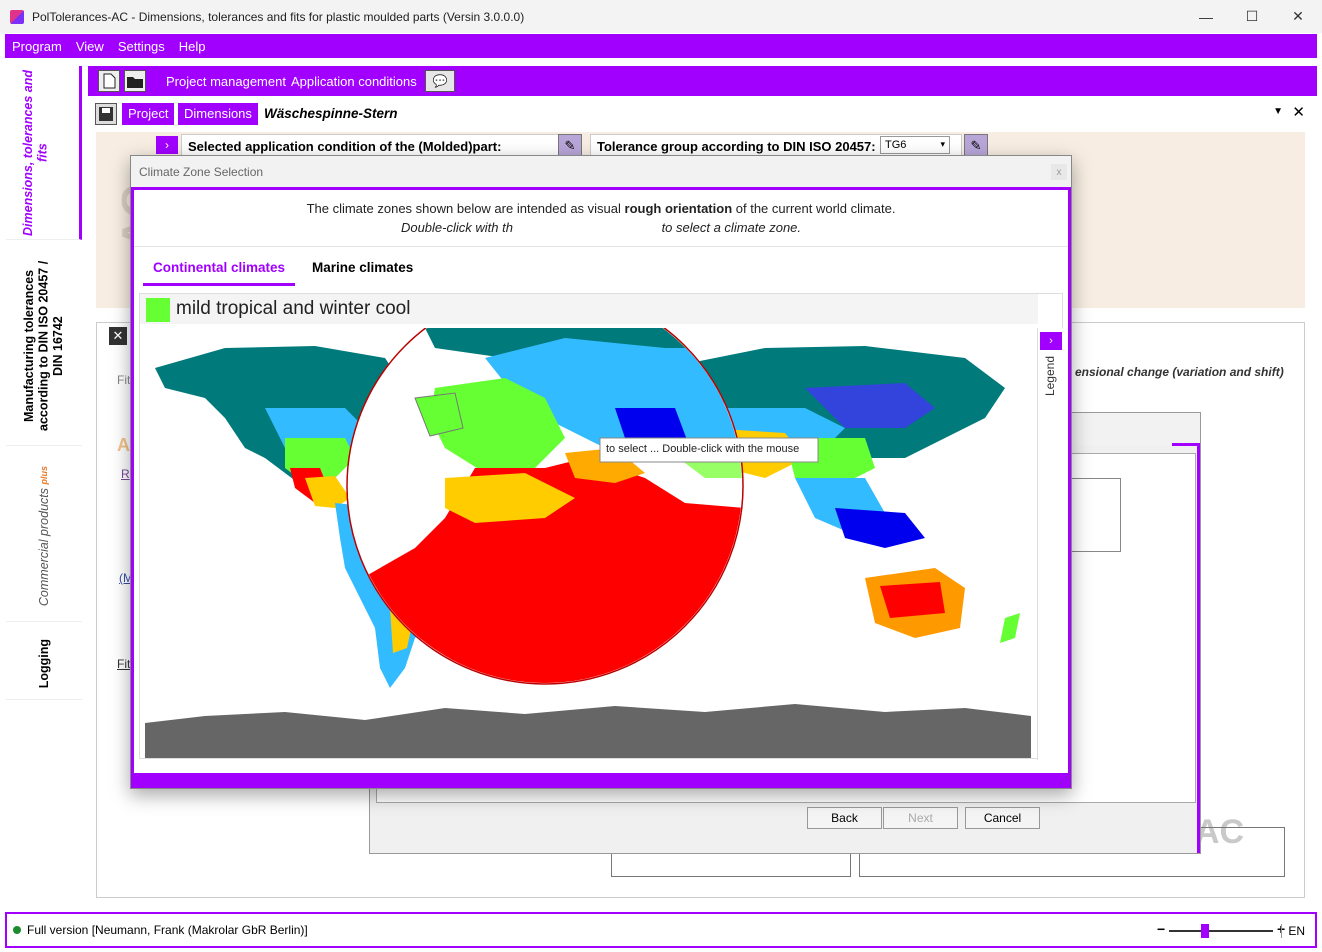 This screenshot has height=952, width=1322. What do you see at coordinates (354, 81) in the screenshot?
I see `application-conditions-link: Application conditions` at bounding box center [354, 81].